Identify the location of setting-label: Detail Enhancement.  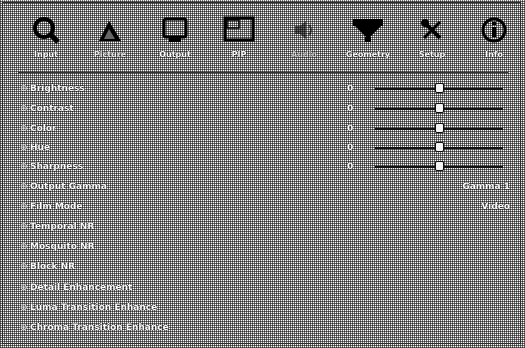
(81, 288).